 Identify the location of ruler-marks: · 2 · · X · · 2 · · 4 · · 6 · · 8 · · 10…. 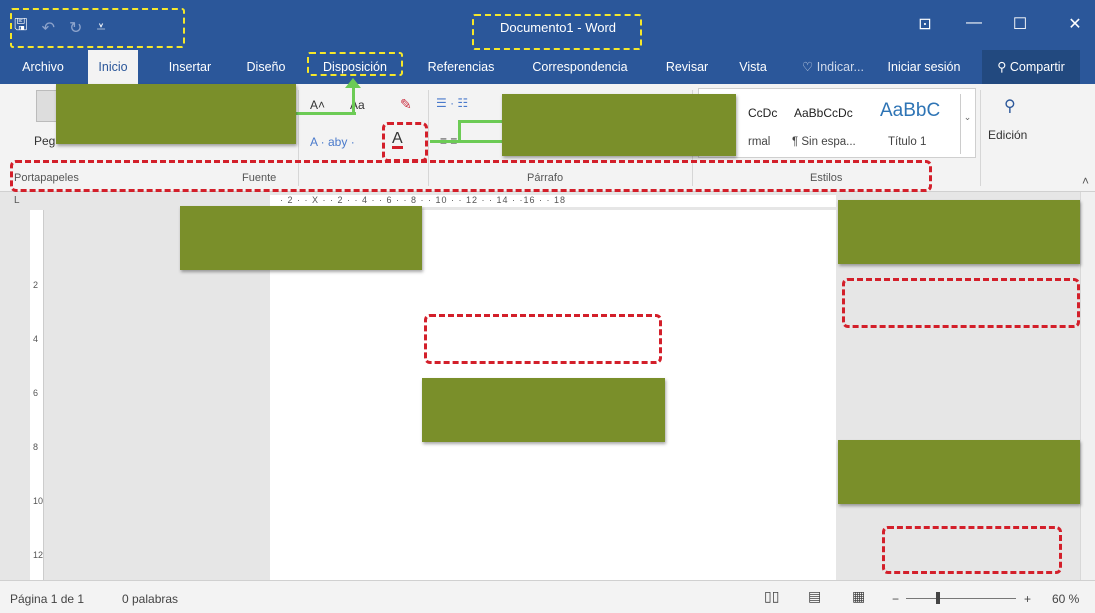
(423, 200).